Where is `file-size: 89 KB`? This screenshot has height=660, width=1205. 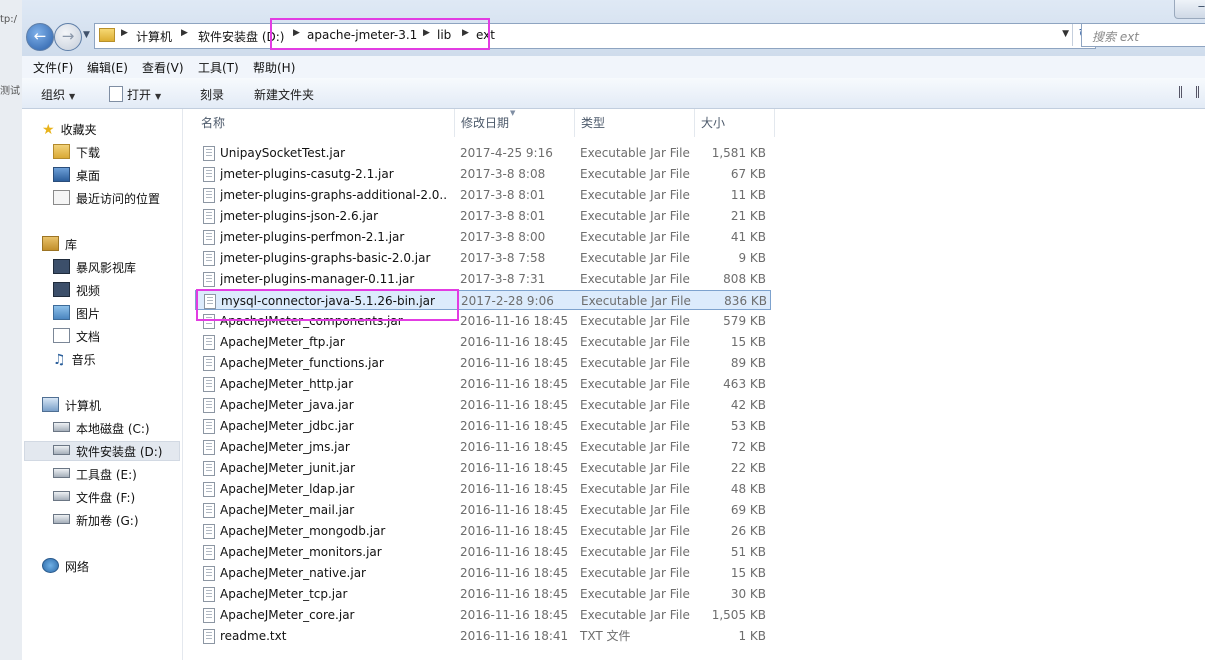
file-size: 89 KB is located at coordinates (748, 363).